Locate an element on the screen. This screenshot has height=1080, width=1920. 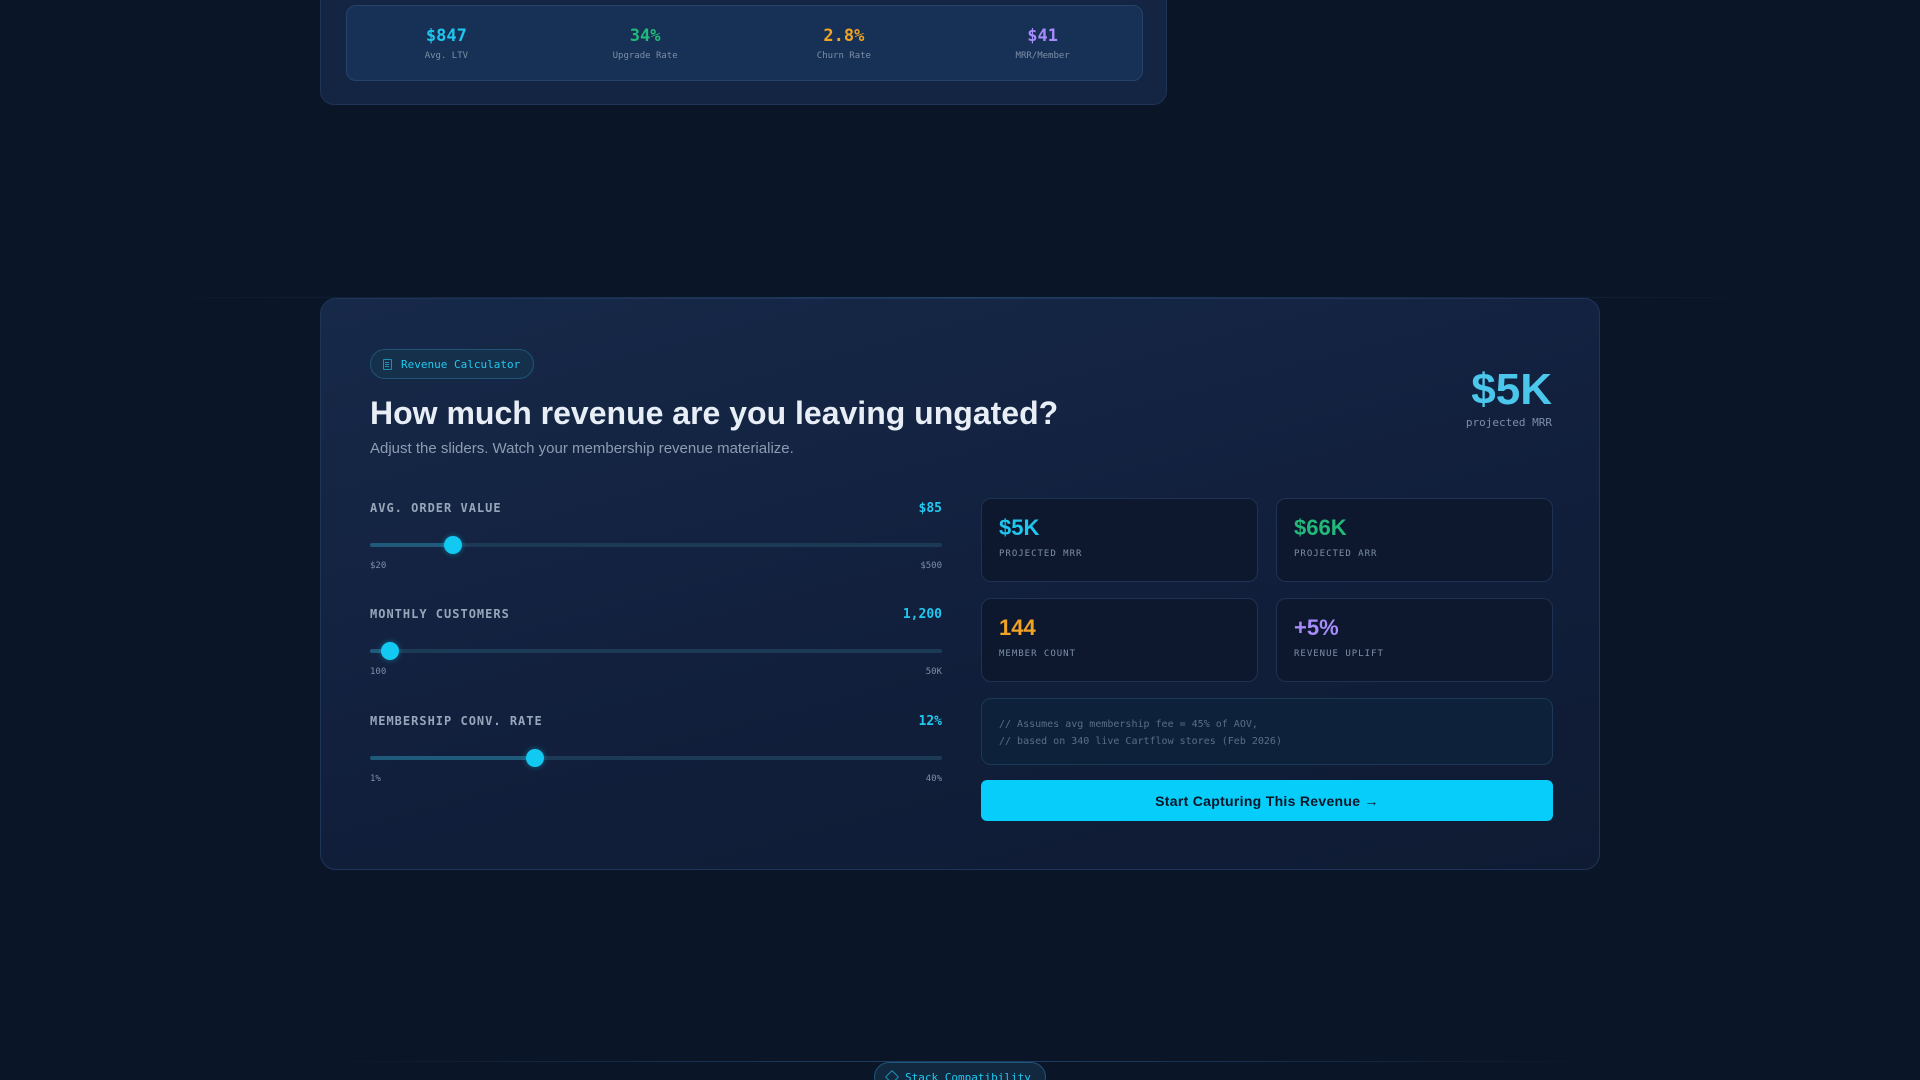
slider-min: $20 is located at coordinates (378, 566).